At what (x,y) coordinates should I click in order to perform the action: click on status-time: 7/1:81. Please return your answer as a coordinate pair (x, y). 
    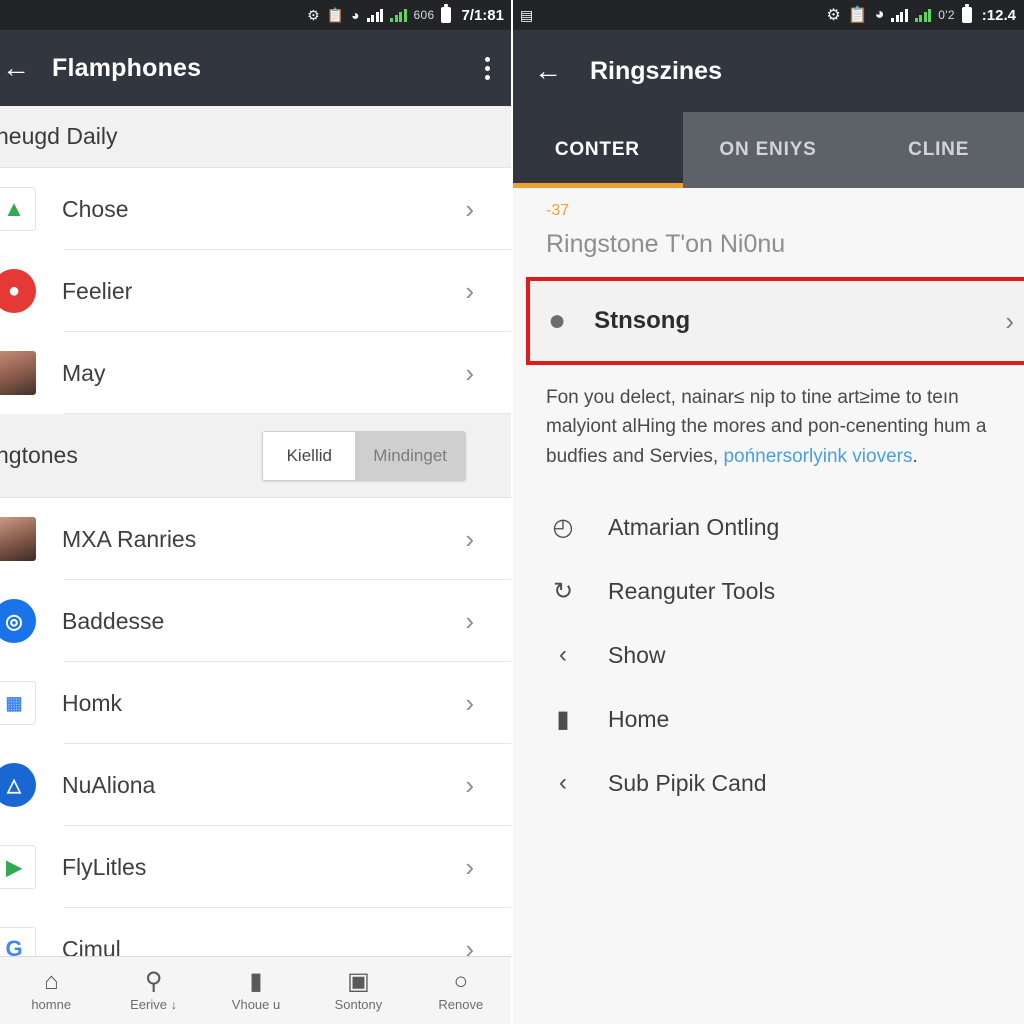
    Looking at the image, I should click on (482, 15).